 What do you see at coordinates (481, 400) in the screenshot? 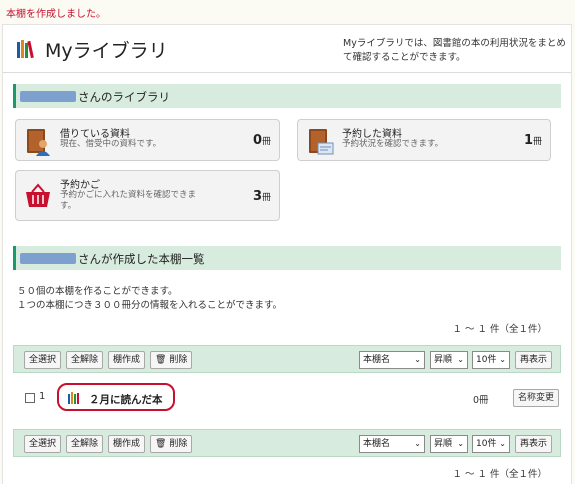
I see `shelf-book-count: 0冊` at bounding box center [481, 400].